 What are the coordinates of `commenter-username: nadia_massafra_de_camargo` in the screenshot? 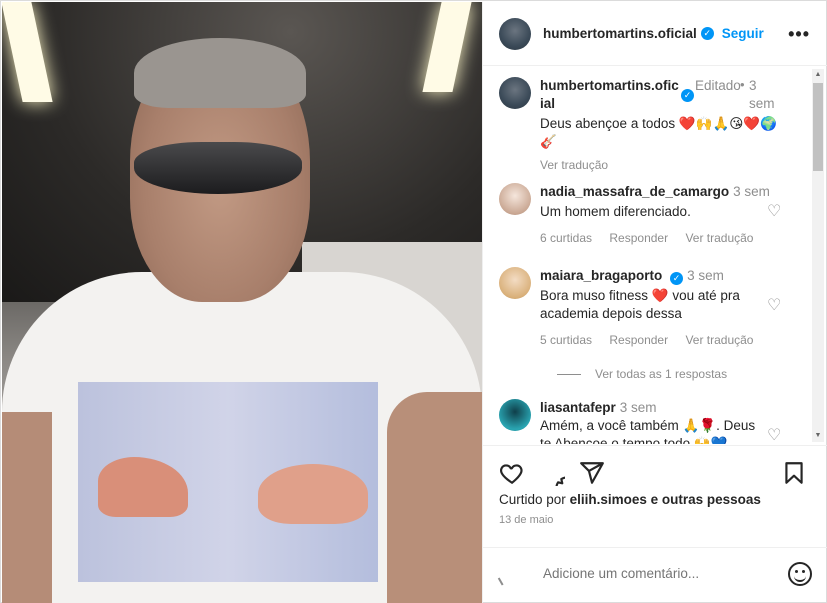 It's located at (634, 191).